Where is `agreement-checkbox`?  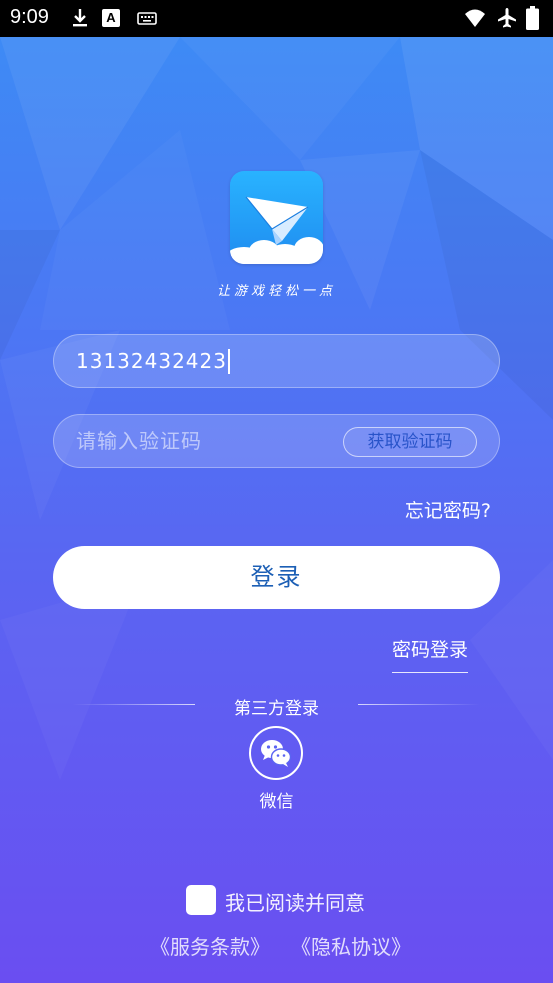
agreement-checkbox is located at coordinates (201, 900).